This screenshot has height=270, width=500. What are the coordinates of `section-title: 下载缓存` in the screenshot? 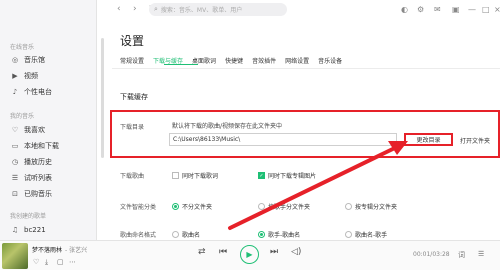 It's located at (134, 97).